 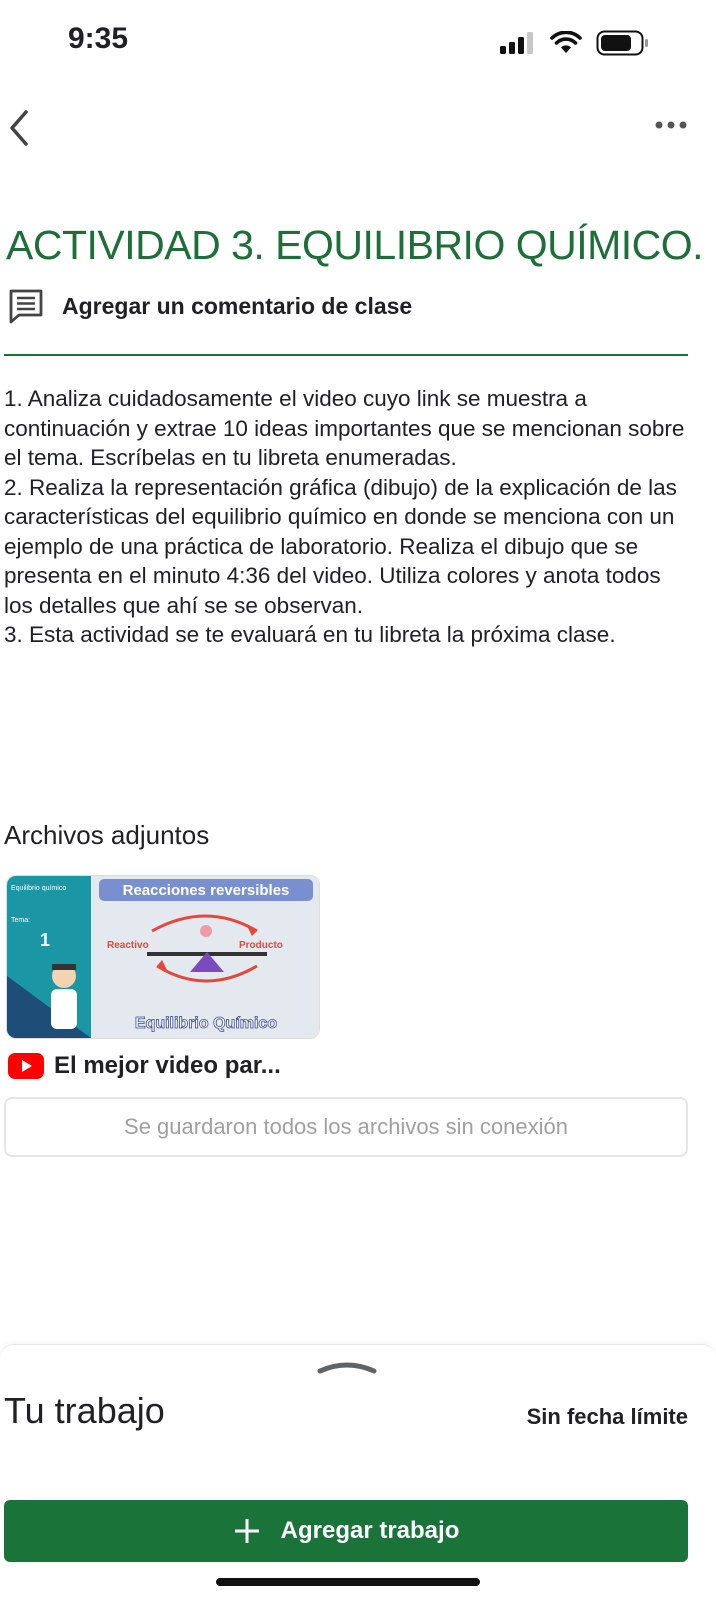 I want to click on thumb-side-label: Equilibrio químico, so click(x=38, y=888).